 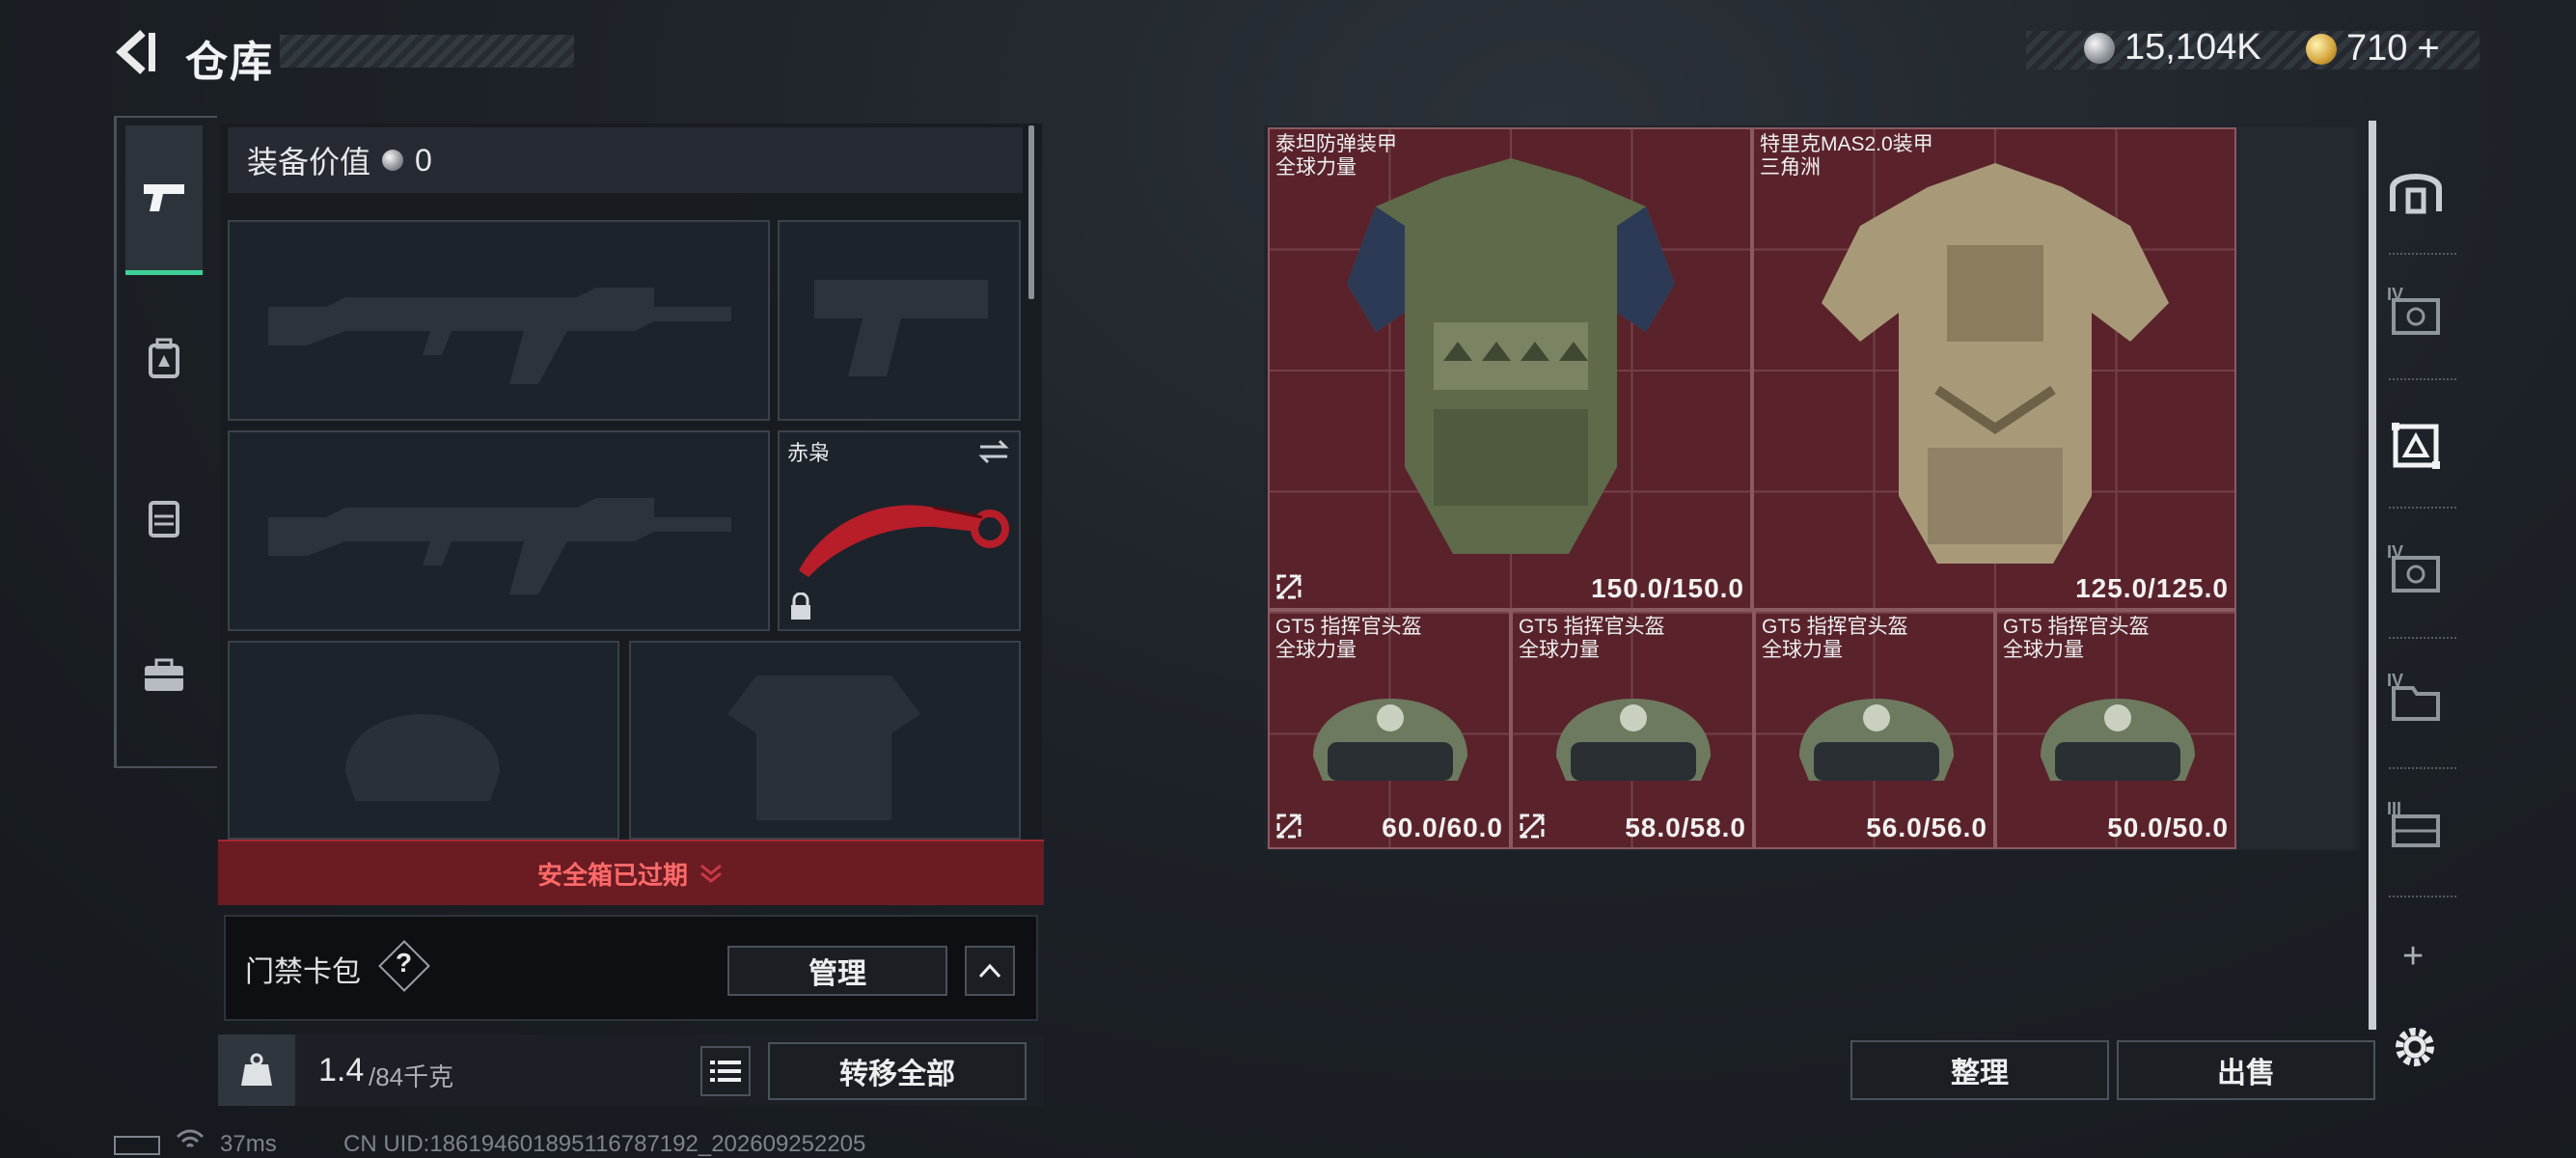 I want to click on equipment-value-bar: 装备价值 0, so click(x=625, y=160).